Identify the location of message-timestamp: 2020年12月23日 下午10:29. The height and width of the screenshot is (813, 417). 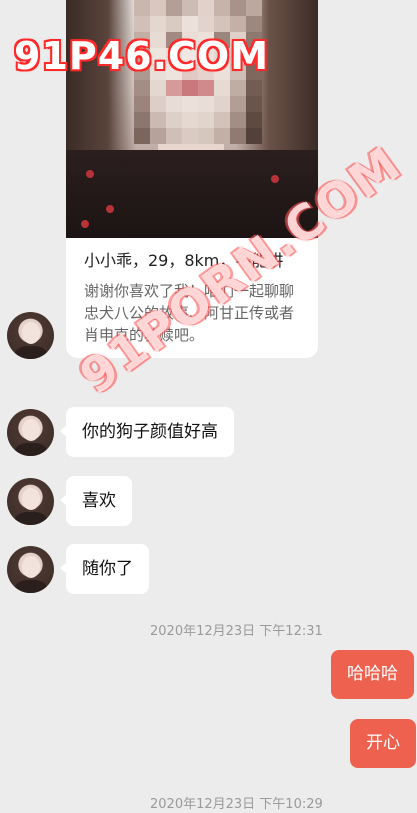
(236, 804).